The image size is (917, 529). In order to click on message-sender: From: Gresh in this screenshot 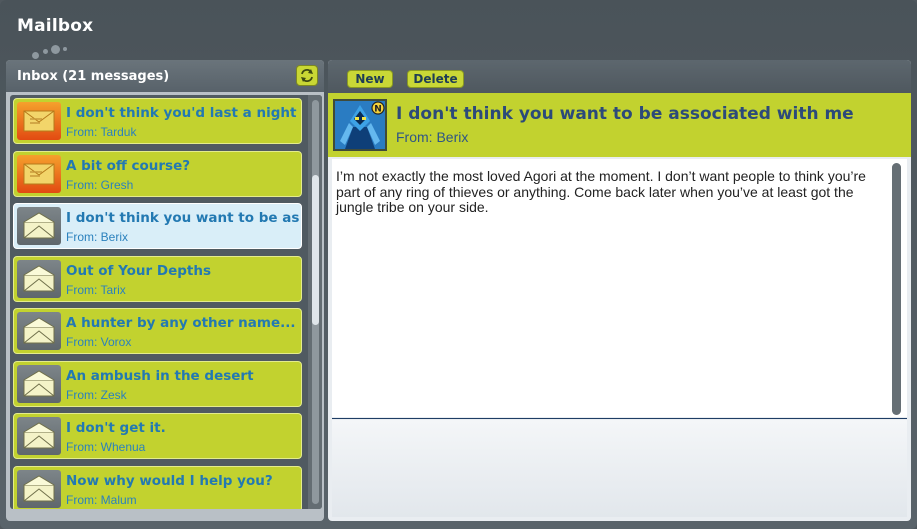, I will do `click(100, 184)`.